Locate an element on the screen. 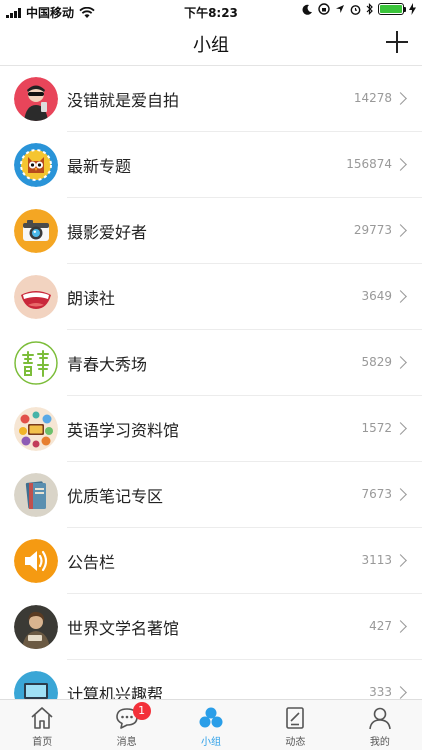  owl-topic-icon is located at coordinates (36, 165).